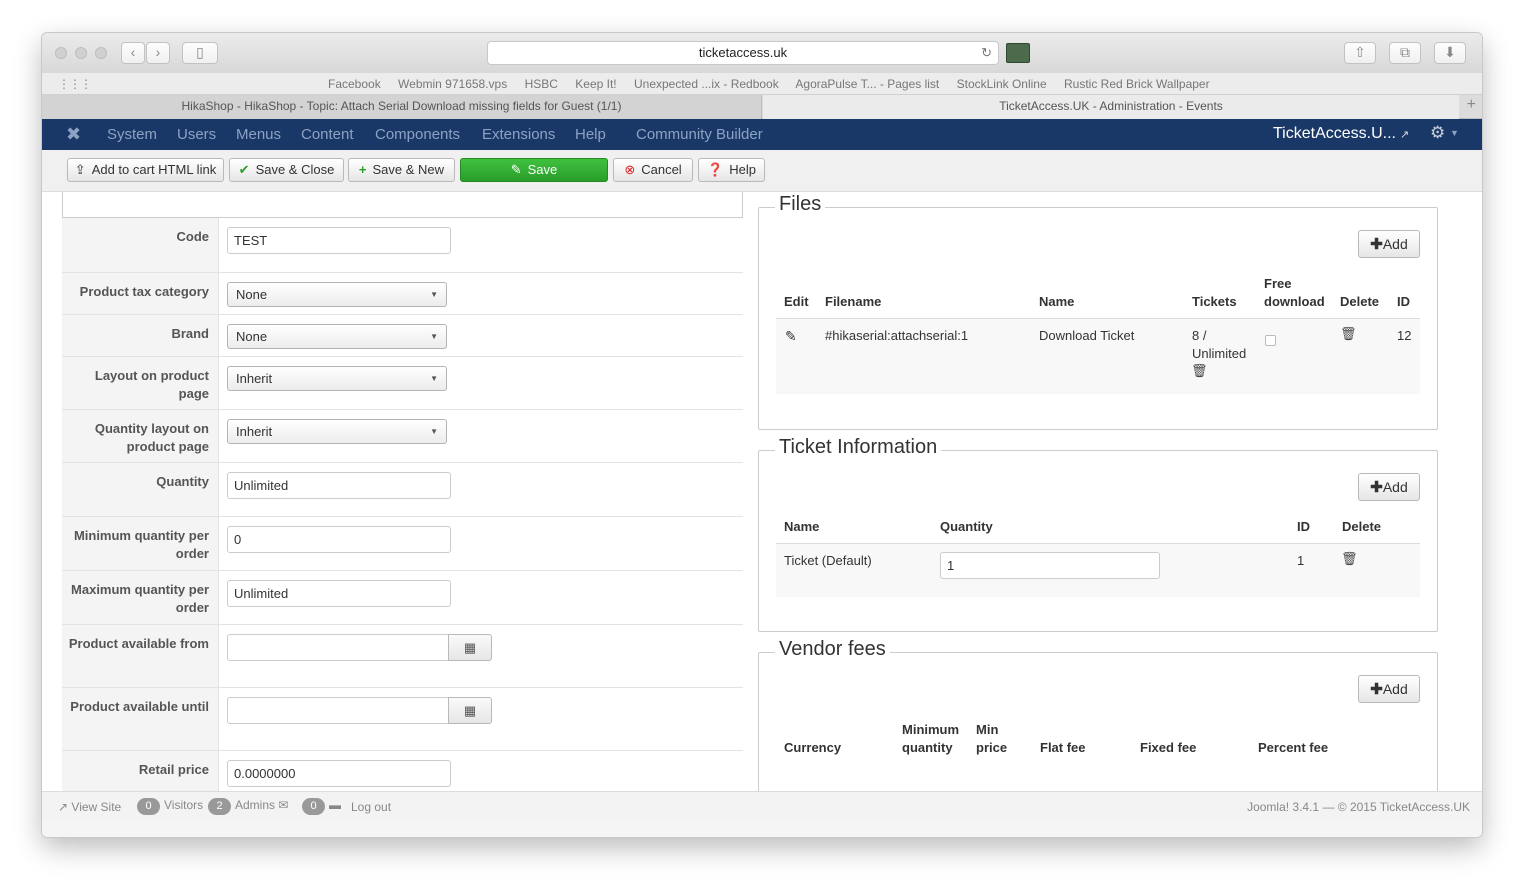 The width and height of the screenshot is (1524, 887). What do you see at coordinates (699, 134) in the screenshot?
I see `nav-community-builder: Community Builder` at bounding box center [699, 134].